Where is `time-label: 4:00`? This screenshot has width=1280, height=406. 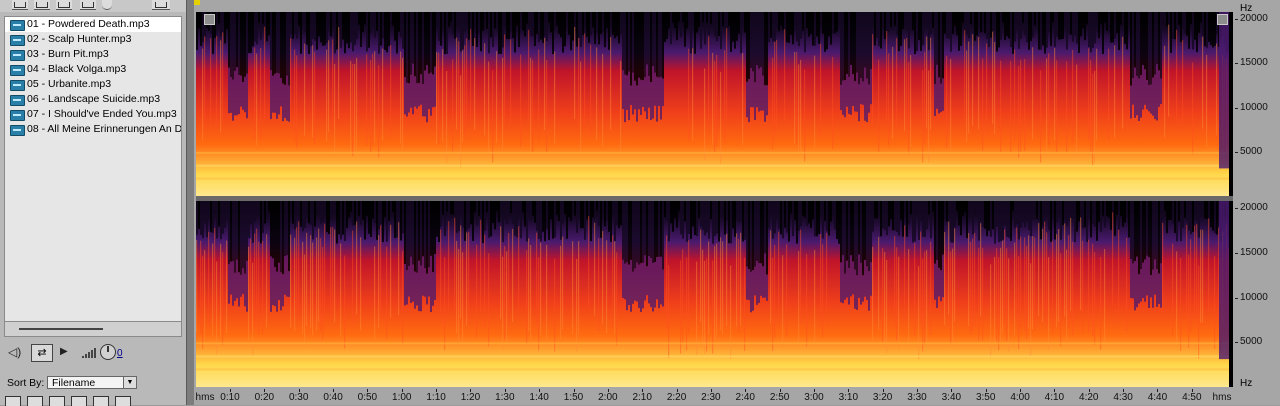 time-label: 4:00 is located at coordinates (1020, 397).